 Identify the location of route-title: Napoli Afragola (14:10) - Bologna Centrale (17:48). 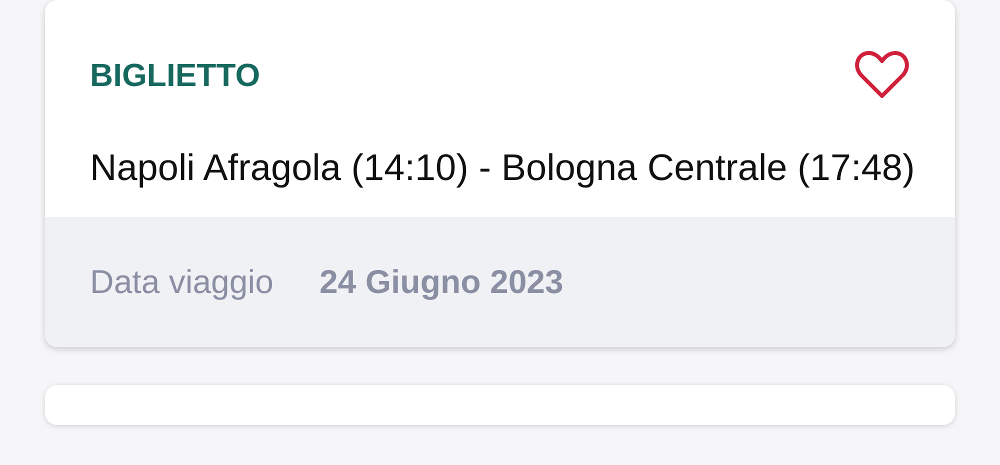
(503, 168).